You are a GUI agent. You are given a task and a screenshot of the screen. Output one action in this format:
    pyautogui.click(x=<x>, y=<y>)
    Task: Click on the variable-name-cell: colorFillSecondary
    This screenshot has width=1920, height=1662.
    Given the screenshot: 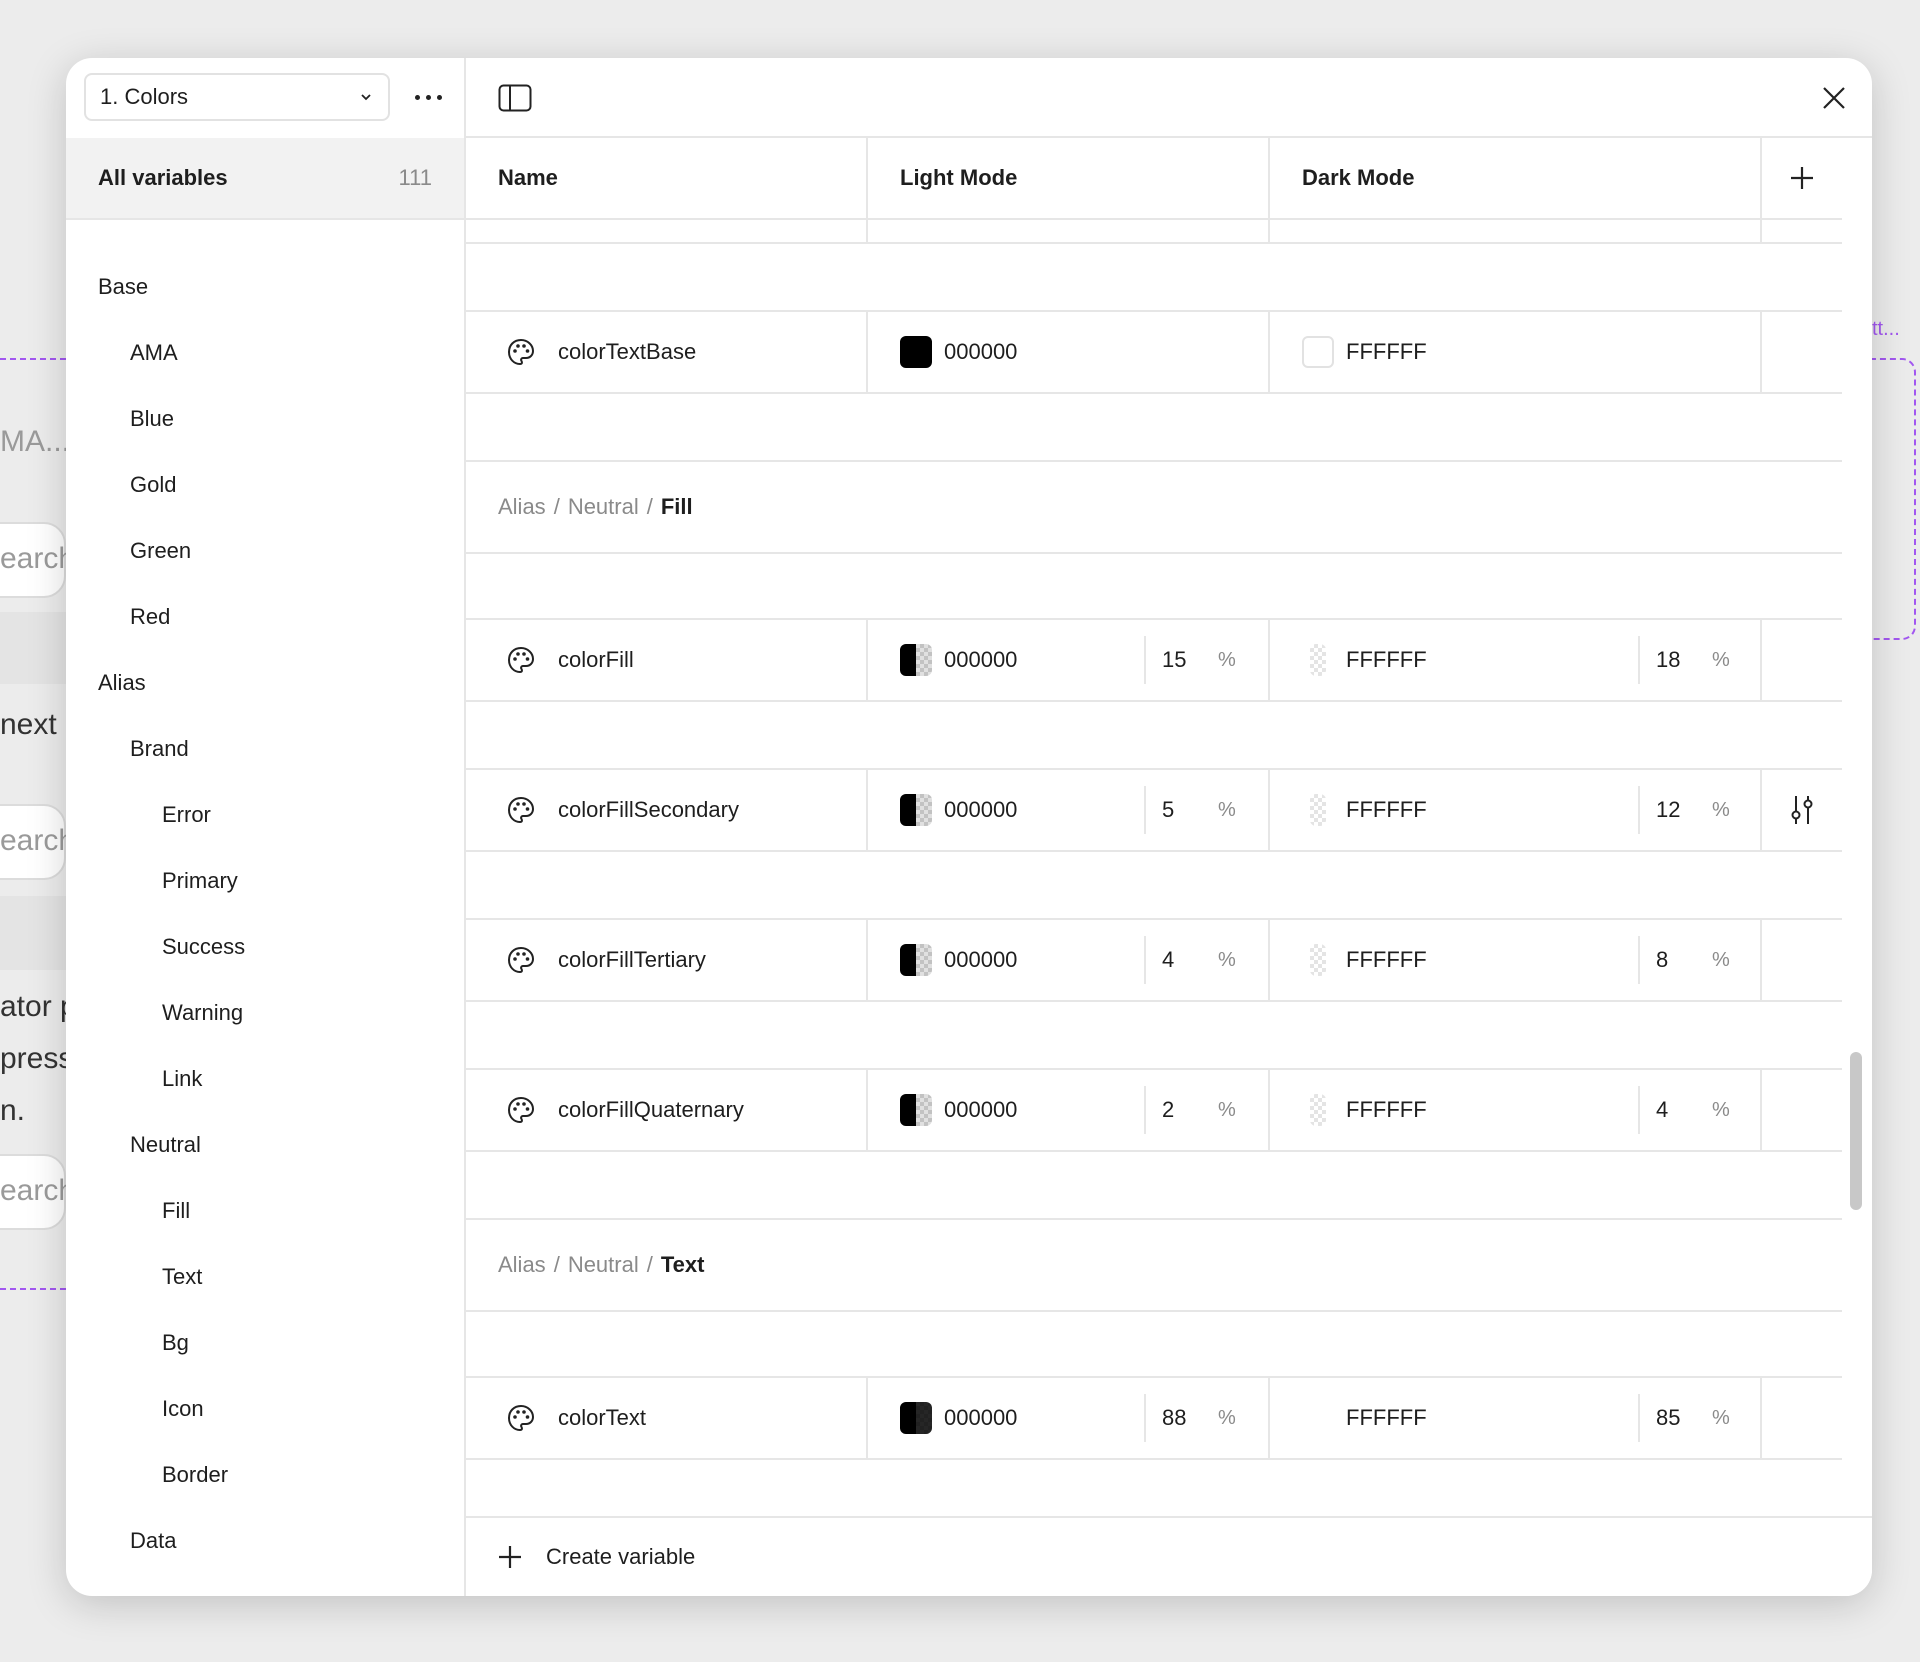 What is the action you would take?
    pyautogui.click(x=667, y=810)
    